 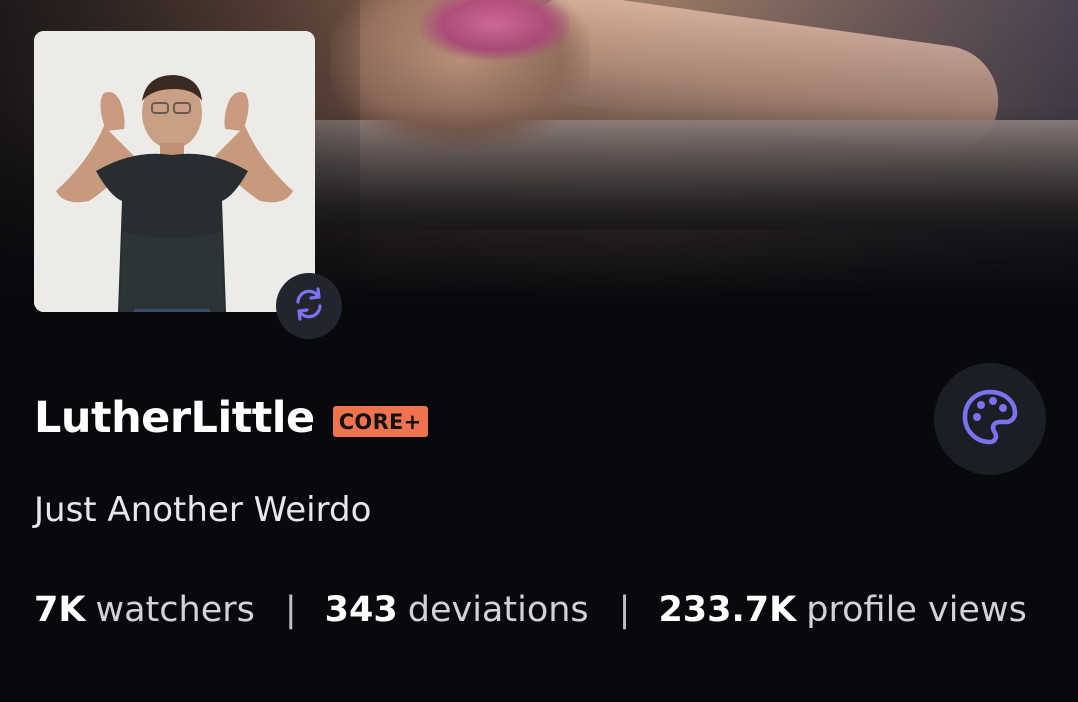 What do you see at coordinates (727, 610) in the screenshot?
I see `stat-value: 233.7K` at bounding box center [727, 610].